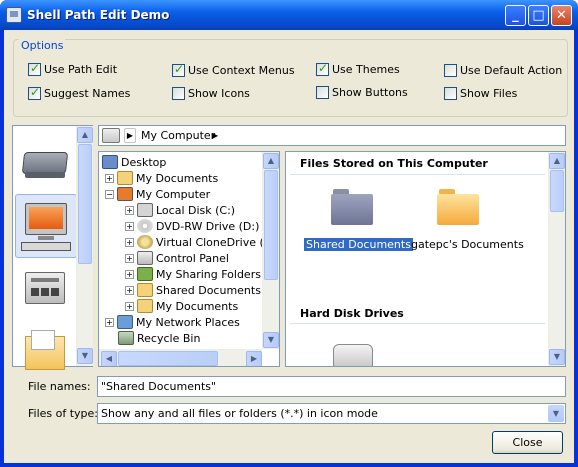 The height and width of the screenshot is (467, 578). Describe the element at coordinates (198, 242) in the screenshot. I see `tree-node-virtual-clonedrive: + Virtual CloneDrive (E` at that location.